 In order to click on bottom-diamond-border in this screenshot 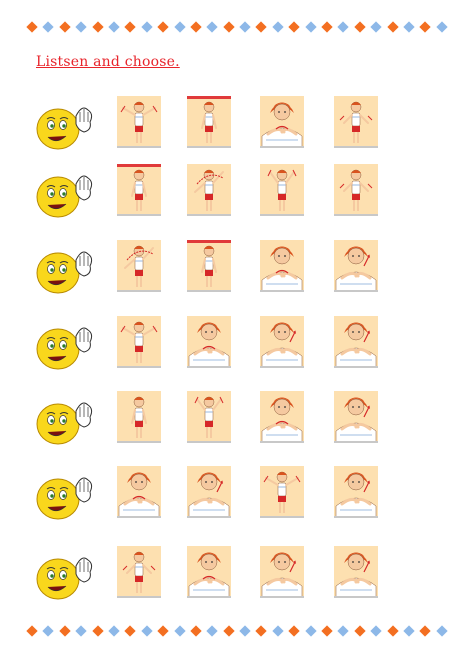, I will do `click(237, 631)`.